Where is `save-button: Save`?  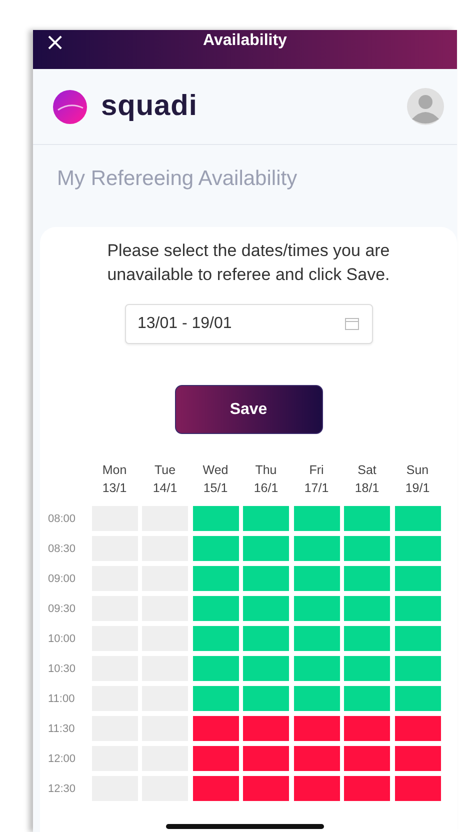
save-button: Save is located at coordinates (248, 409).